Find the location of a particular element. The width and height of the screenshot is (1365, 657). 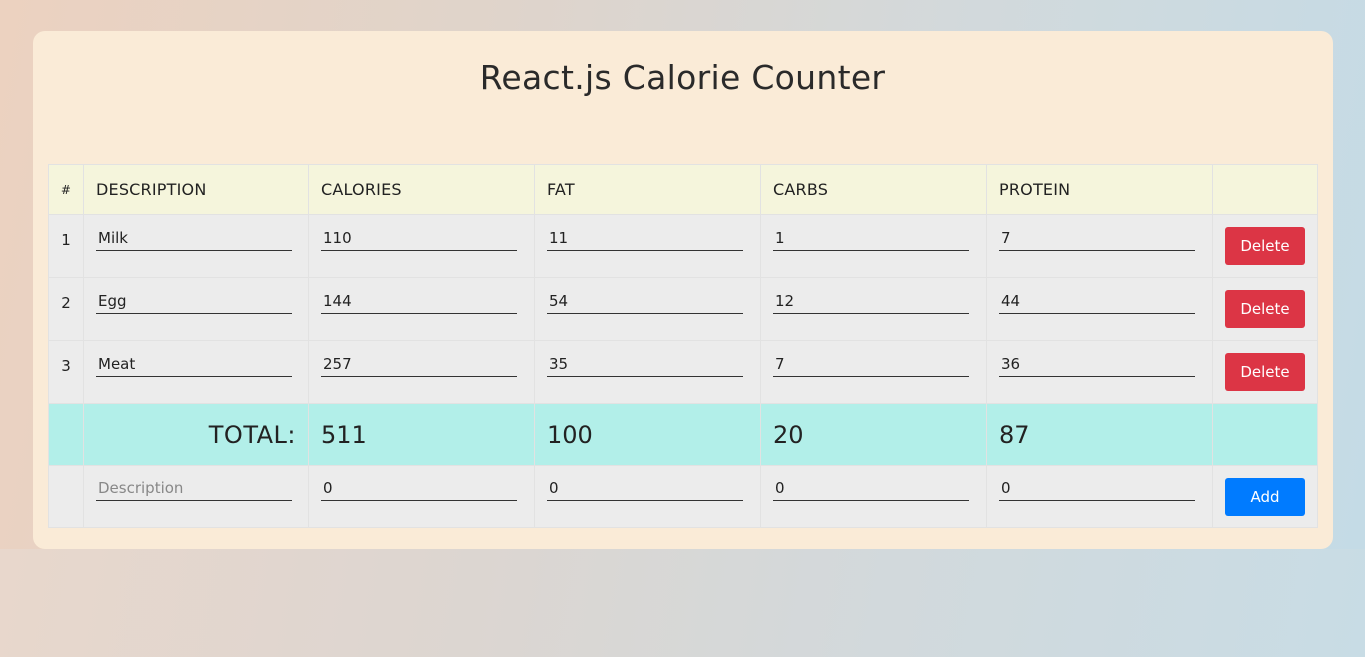

total-index-cell is located at coordinates (66, 434).